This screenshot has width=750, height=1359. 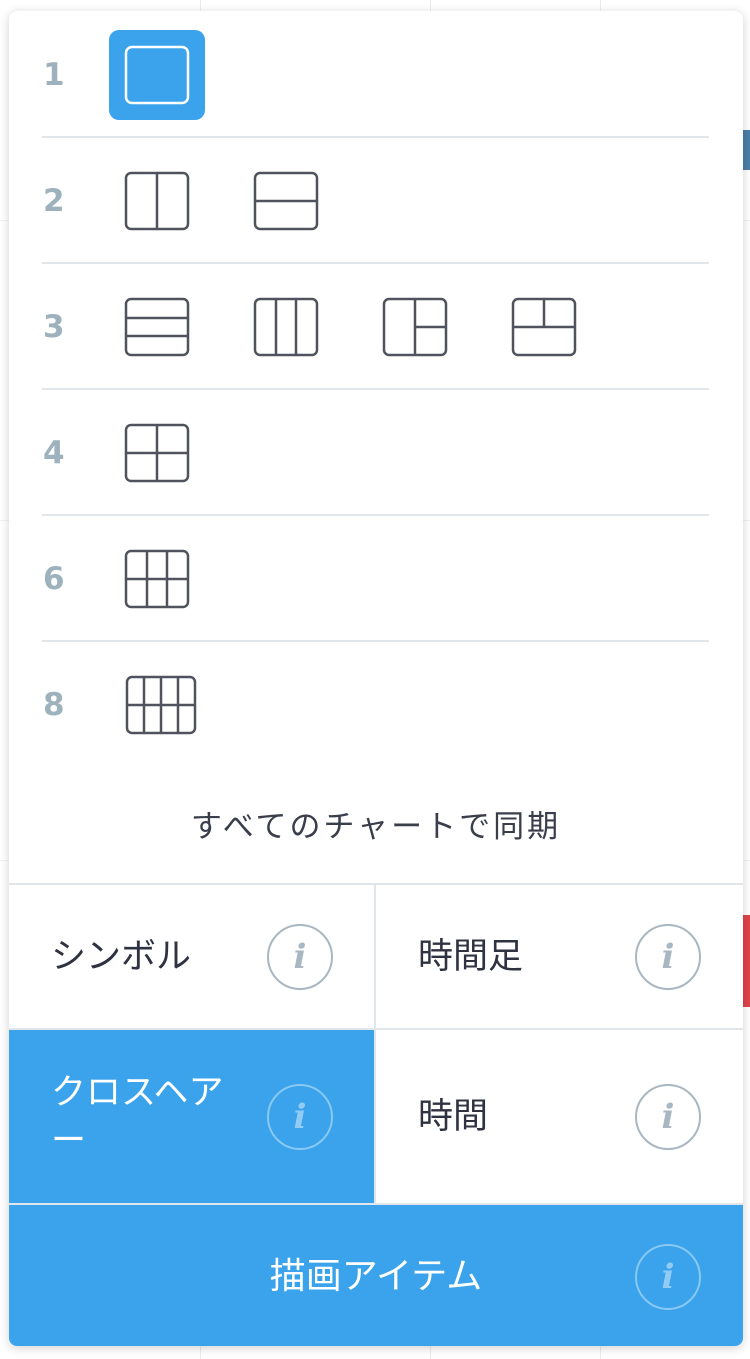 I want to click on layout-1-option, so click(x=157, y=74).